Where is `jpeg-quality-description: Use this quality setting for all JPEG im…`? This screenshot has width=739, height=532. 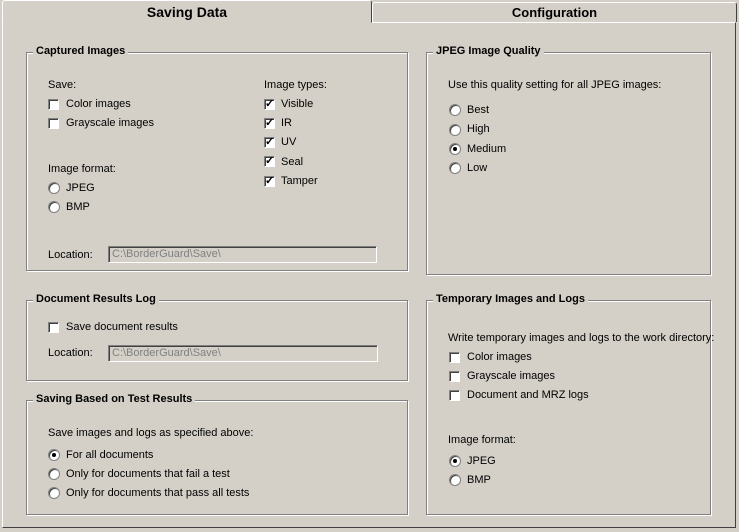
jpeg-quality-description: Use this quality setting for all JPEG im… is located at coordinates (555, 85).